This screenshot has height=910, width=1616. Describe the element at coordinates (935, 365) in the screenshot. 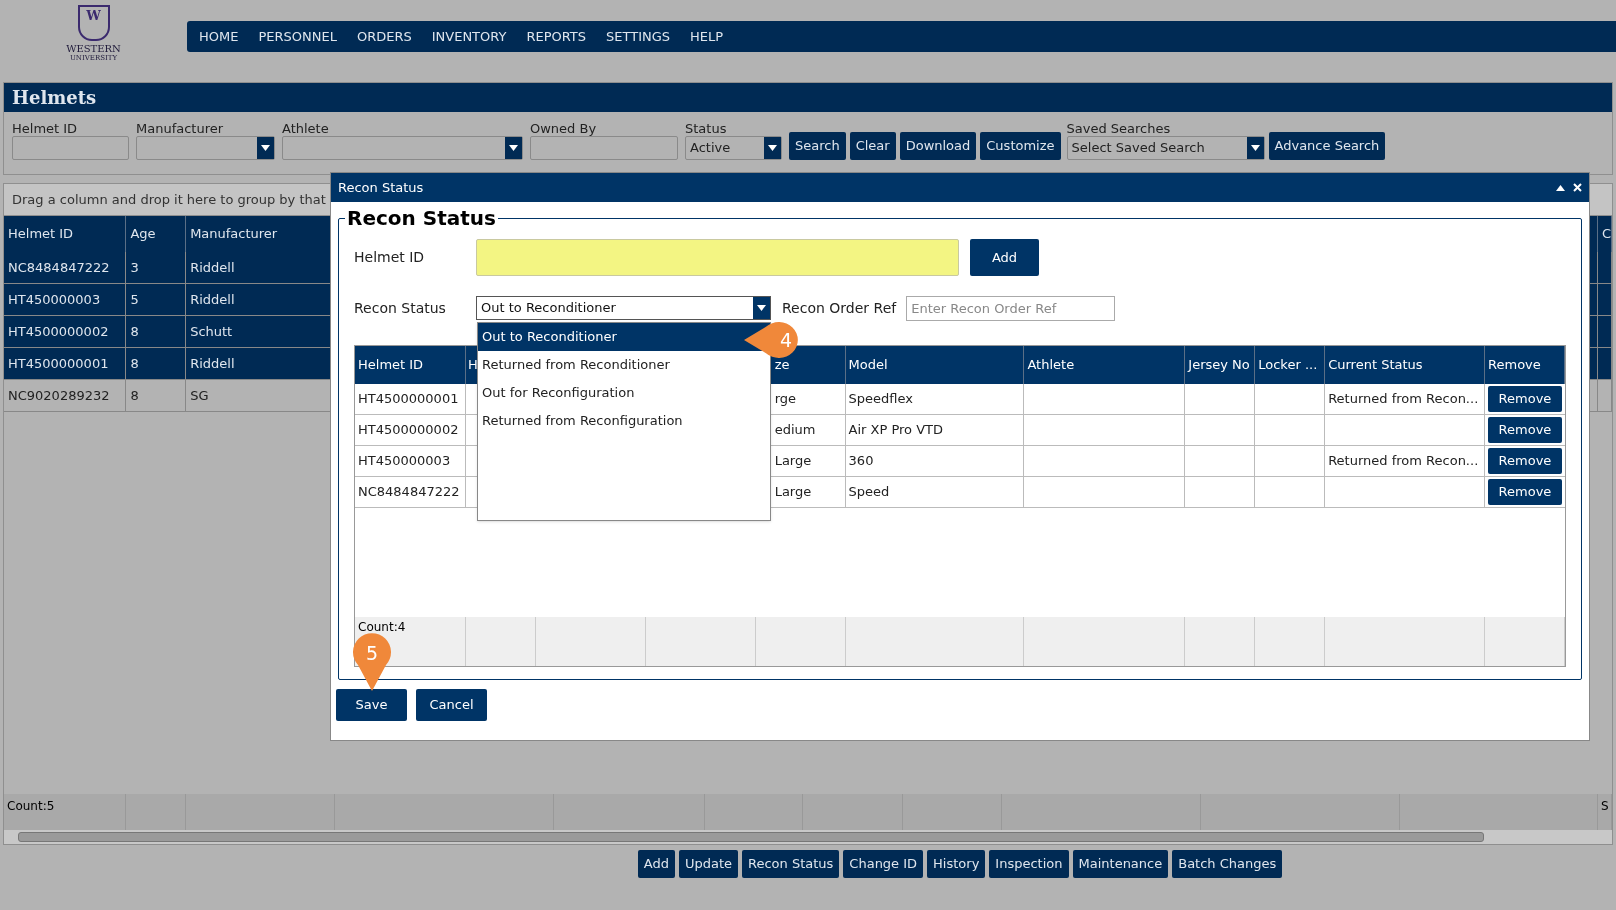

I see `column-header: Model` at that location.